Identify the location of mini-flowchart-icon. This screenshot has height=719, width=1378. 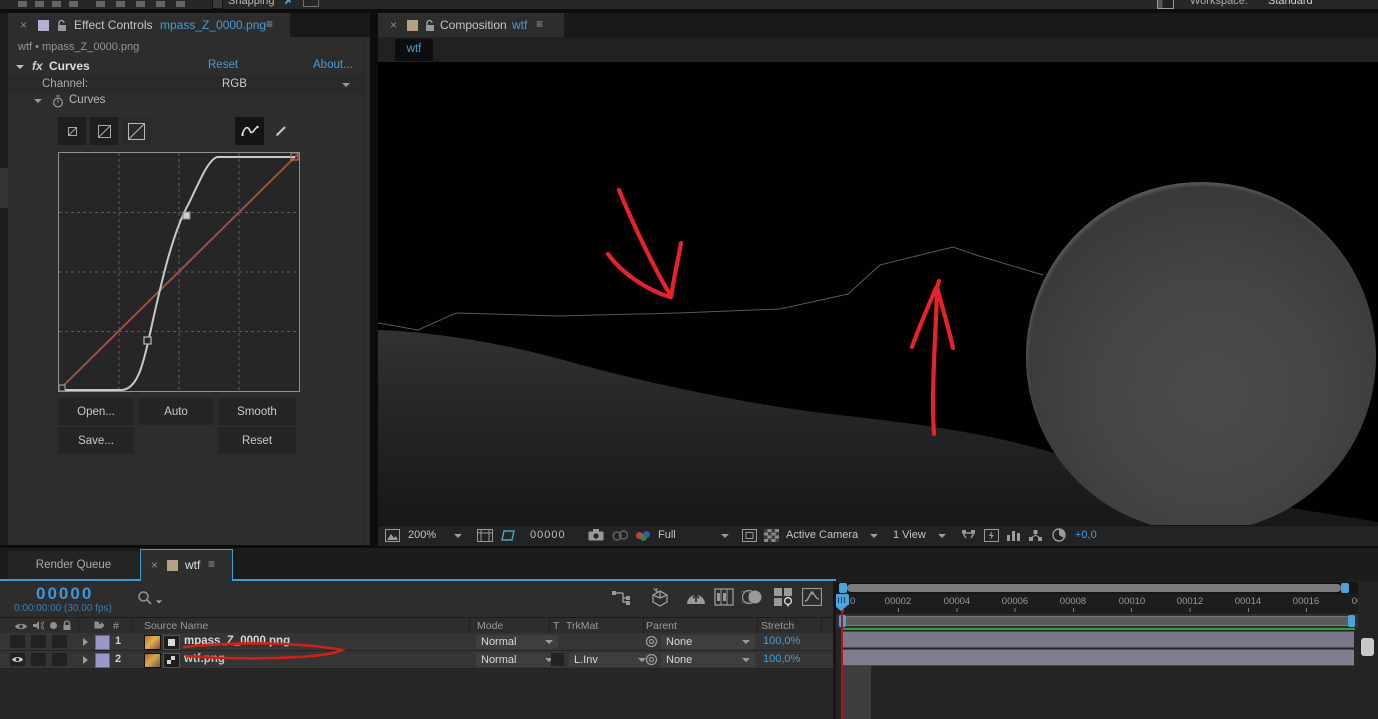
(622, 598).